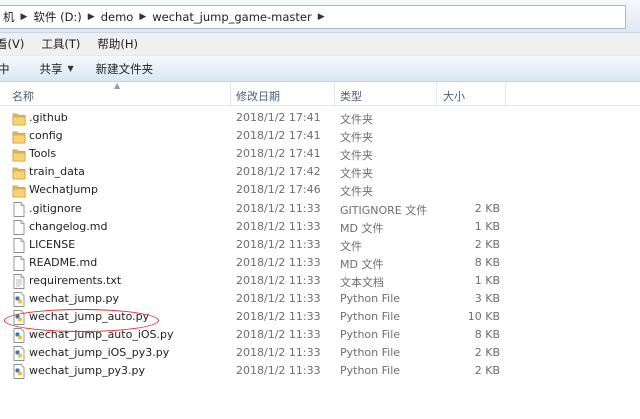  Describe the element at coordinates (64, 44) in the screenshot. I see `menu-tools: 工具(T)` at that location.